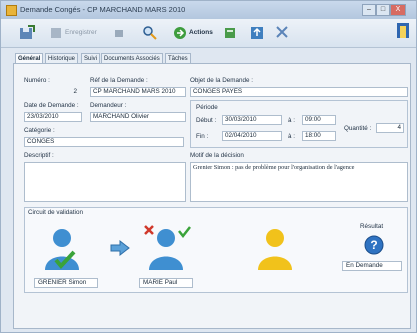 The height and width of the screenshot is (333, 417). What do you see at coordinates (292, 120) in the screenshot?
I see `a-label-debut: à :` at bounding box center [292, 120].